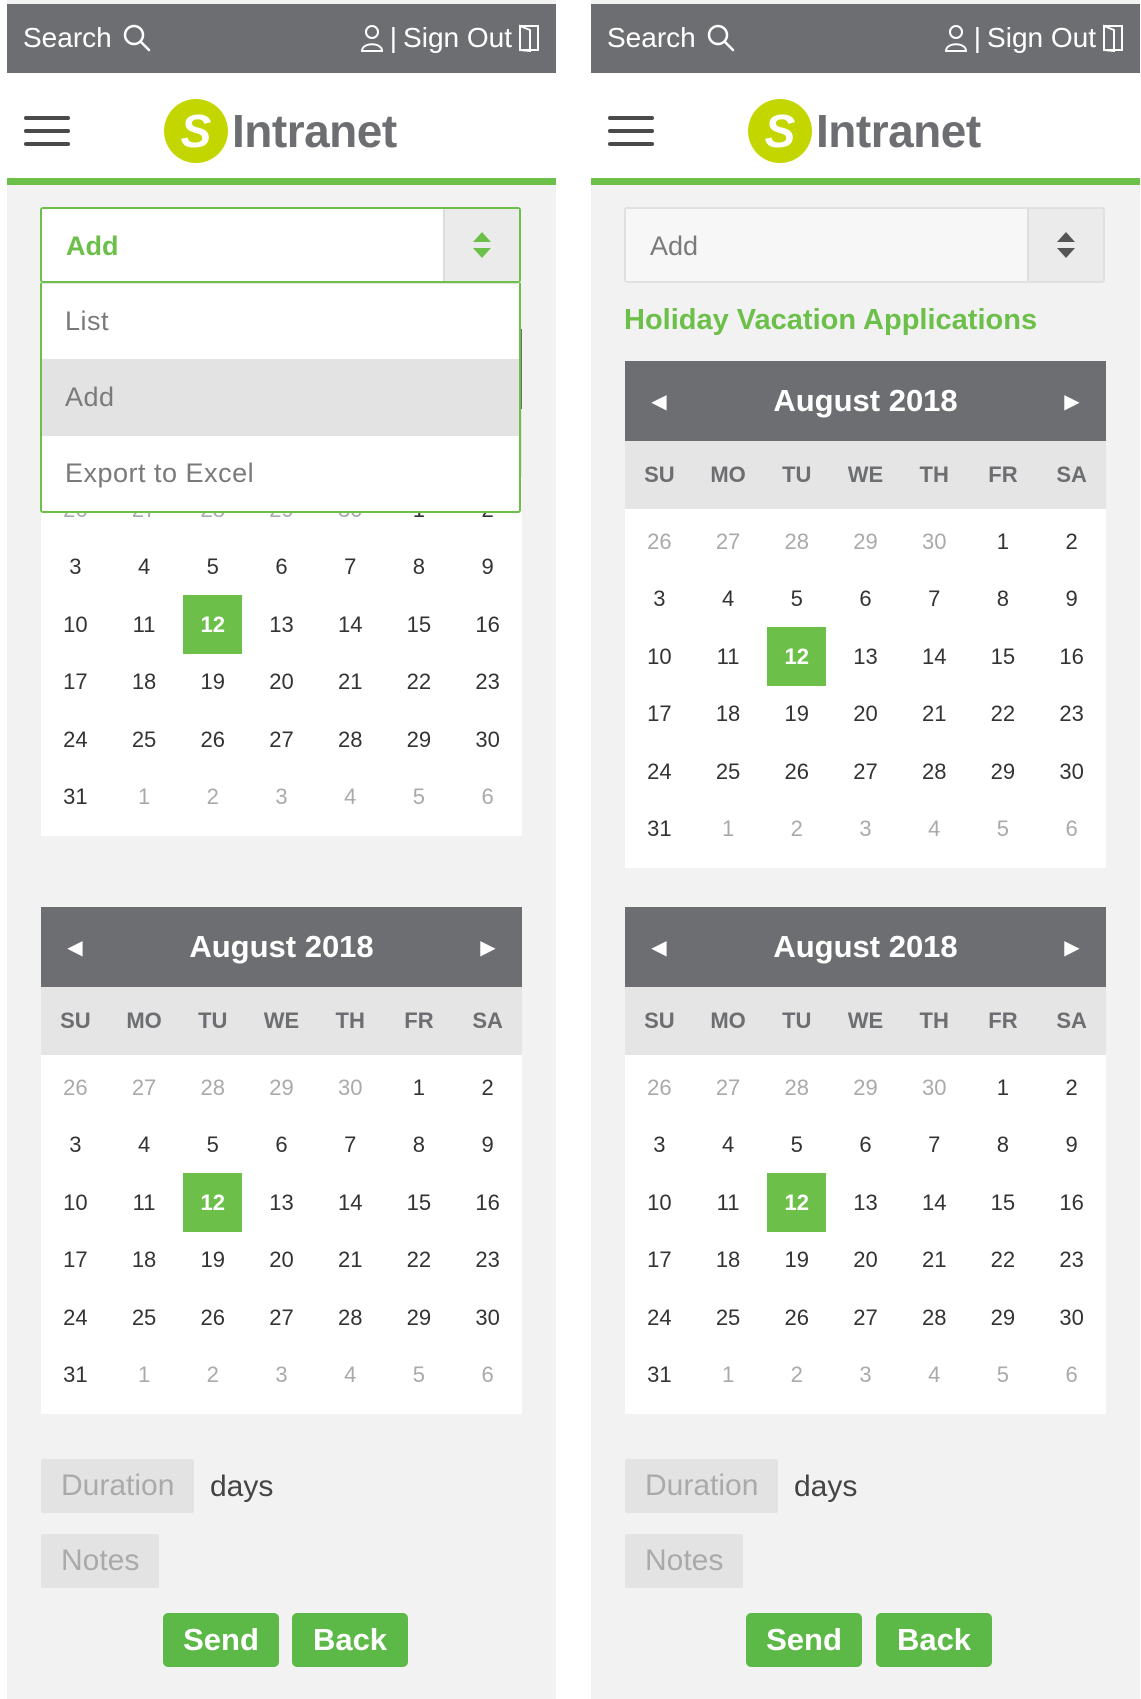  I want to click on user-icon, so click(956, 38).